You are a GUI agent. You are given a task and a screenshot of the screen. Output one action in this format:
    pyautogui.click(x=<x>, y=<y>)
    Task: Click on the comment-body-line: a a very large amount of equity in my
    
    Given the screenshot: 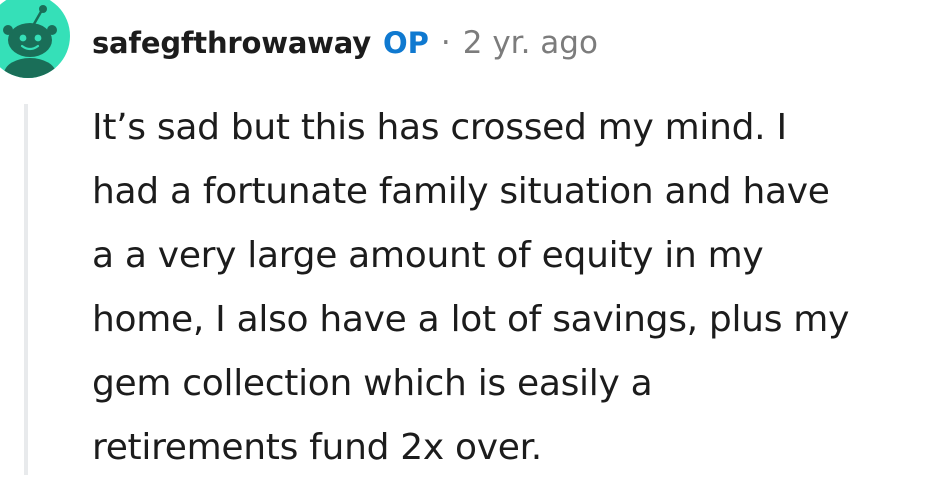 What is the action you would take?
    pyautogui.click(x=428, y=255)
    